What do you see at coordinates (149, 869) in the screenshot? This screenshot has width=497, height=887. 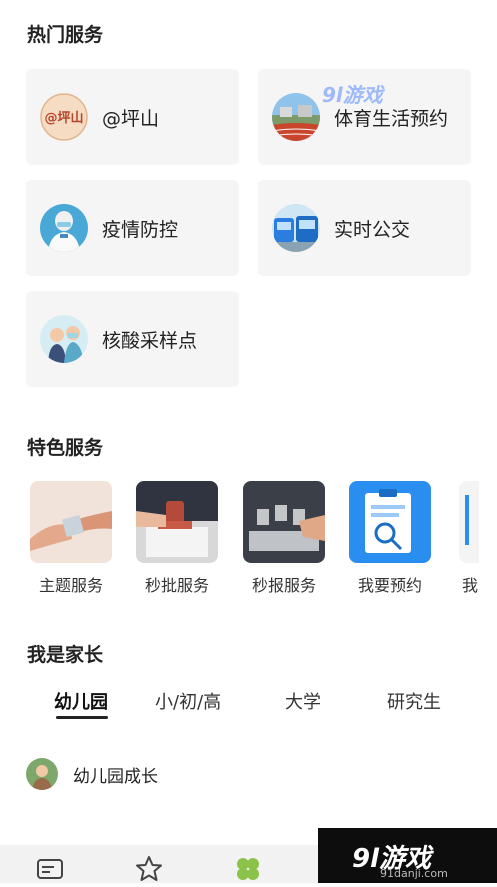 I see `star-icon` at bounding box center [149, 869].